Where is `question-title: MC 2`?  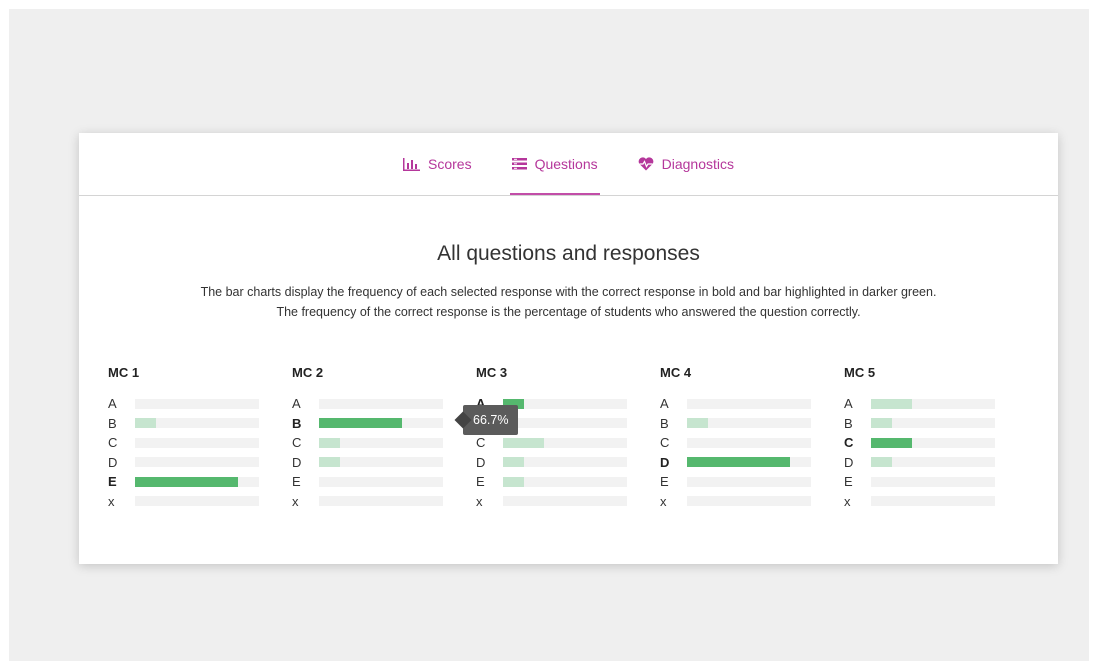 question-title: MC 2 is located at coordinates (308, 372).